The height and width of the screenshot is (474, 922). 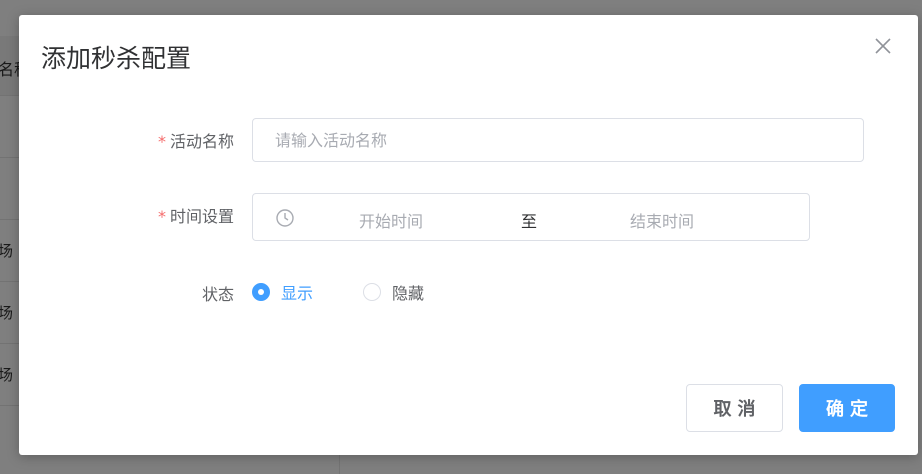 What do you see at coordinates (408, 293) in the screenshot?
I see `radio-hide-label: 隐藏` at bounding box center [408, 293].